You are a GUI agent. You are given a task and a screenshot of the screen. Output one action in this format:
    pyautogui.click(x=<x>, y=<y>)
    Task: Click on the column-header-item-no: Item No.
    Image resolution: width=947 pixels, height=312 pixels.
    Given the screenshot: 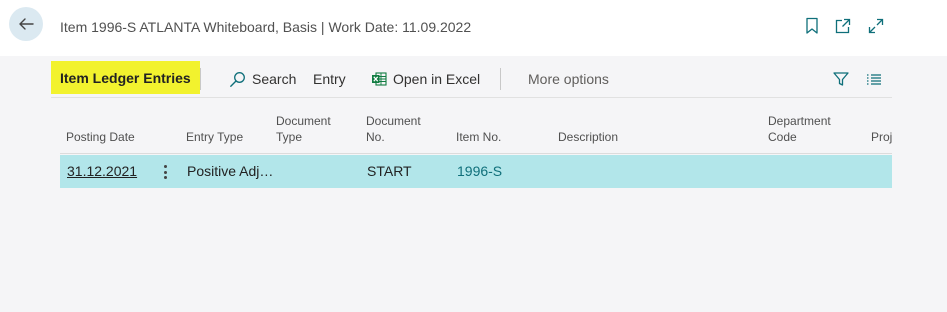 What is the action you would take?
    pyautogui.click(x=478, y=137)
    